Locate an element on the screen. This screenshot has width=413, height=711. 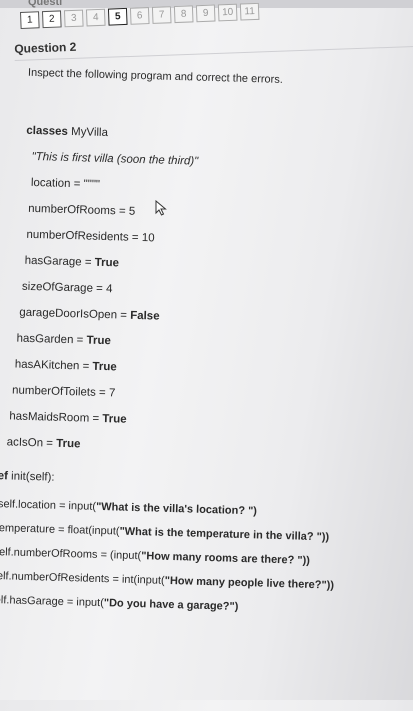
attribute-assignment: numberOfRooms = 5 is located at coordinates (81, 210).